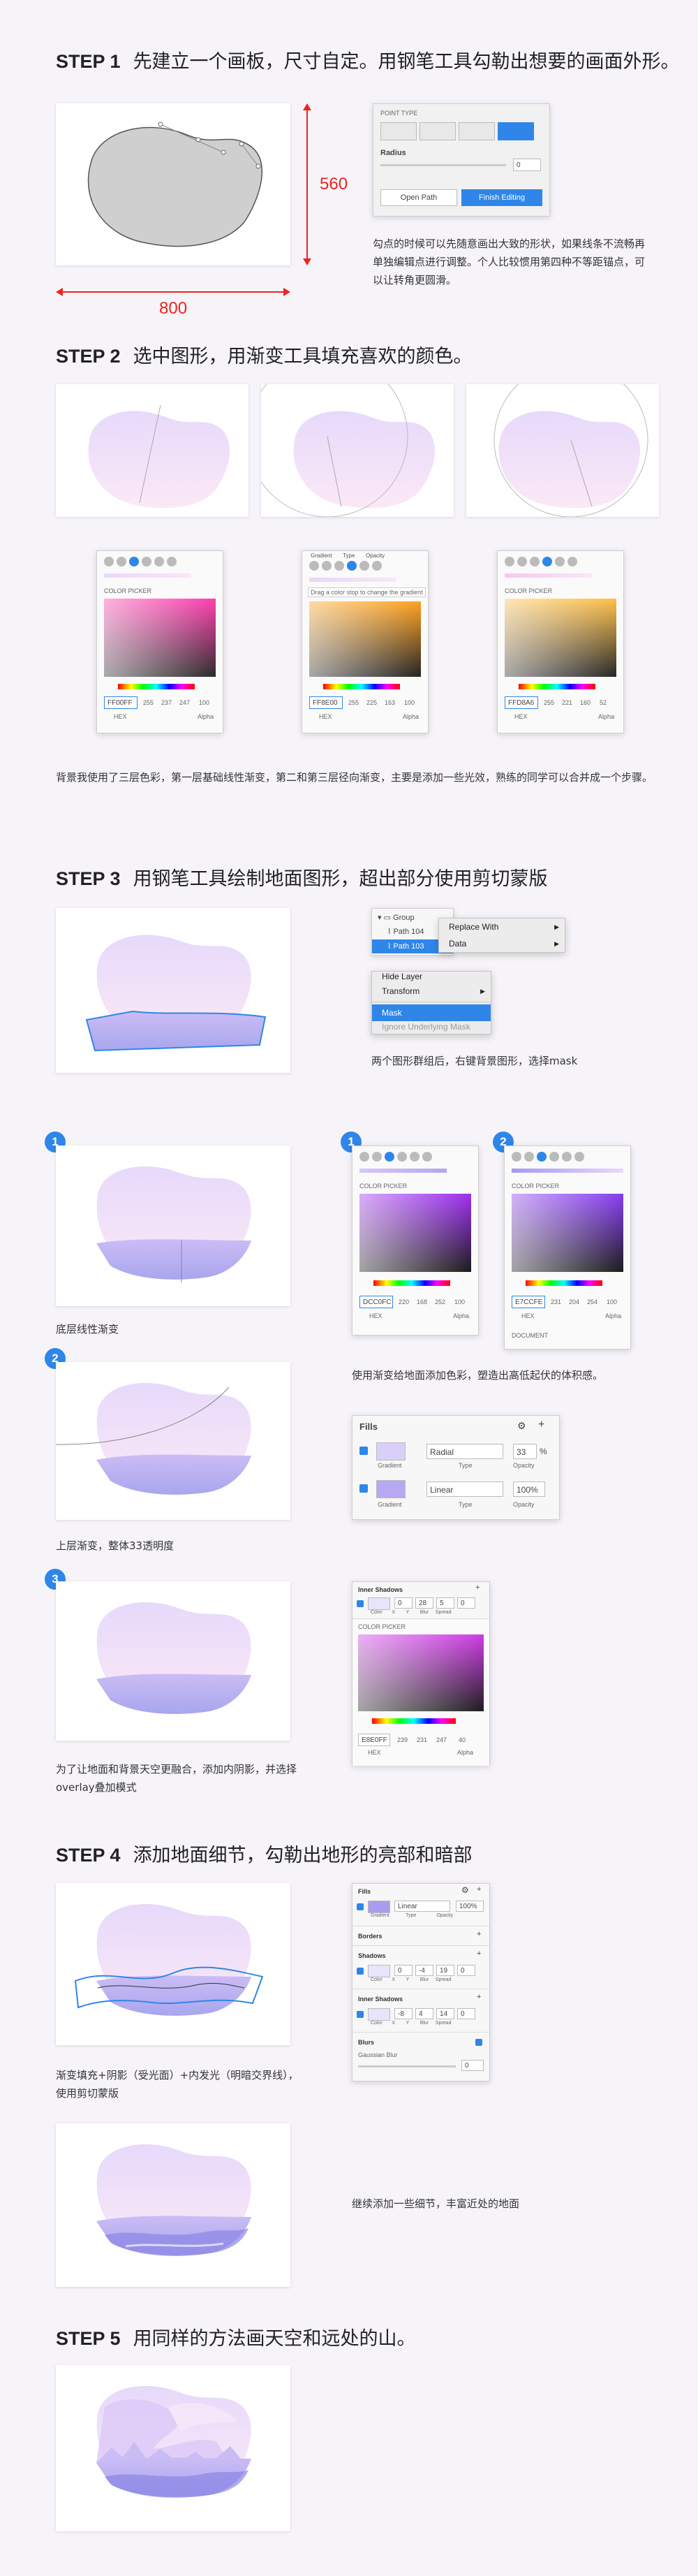  I want to click on tab-type: Type, so click(349, 555).